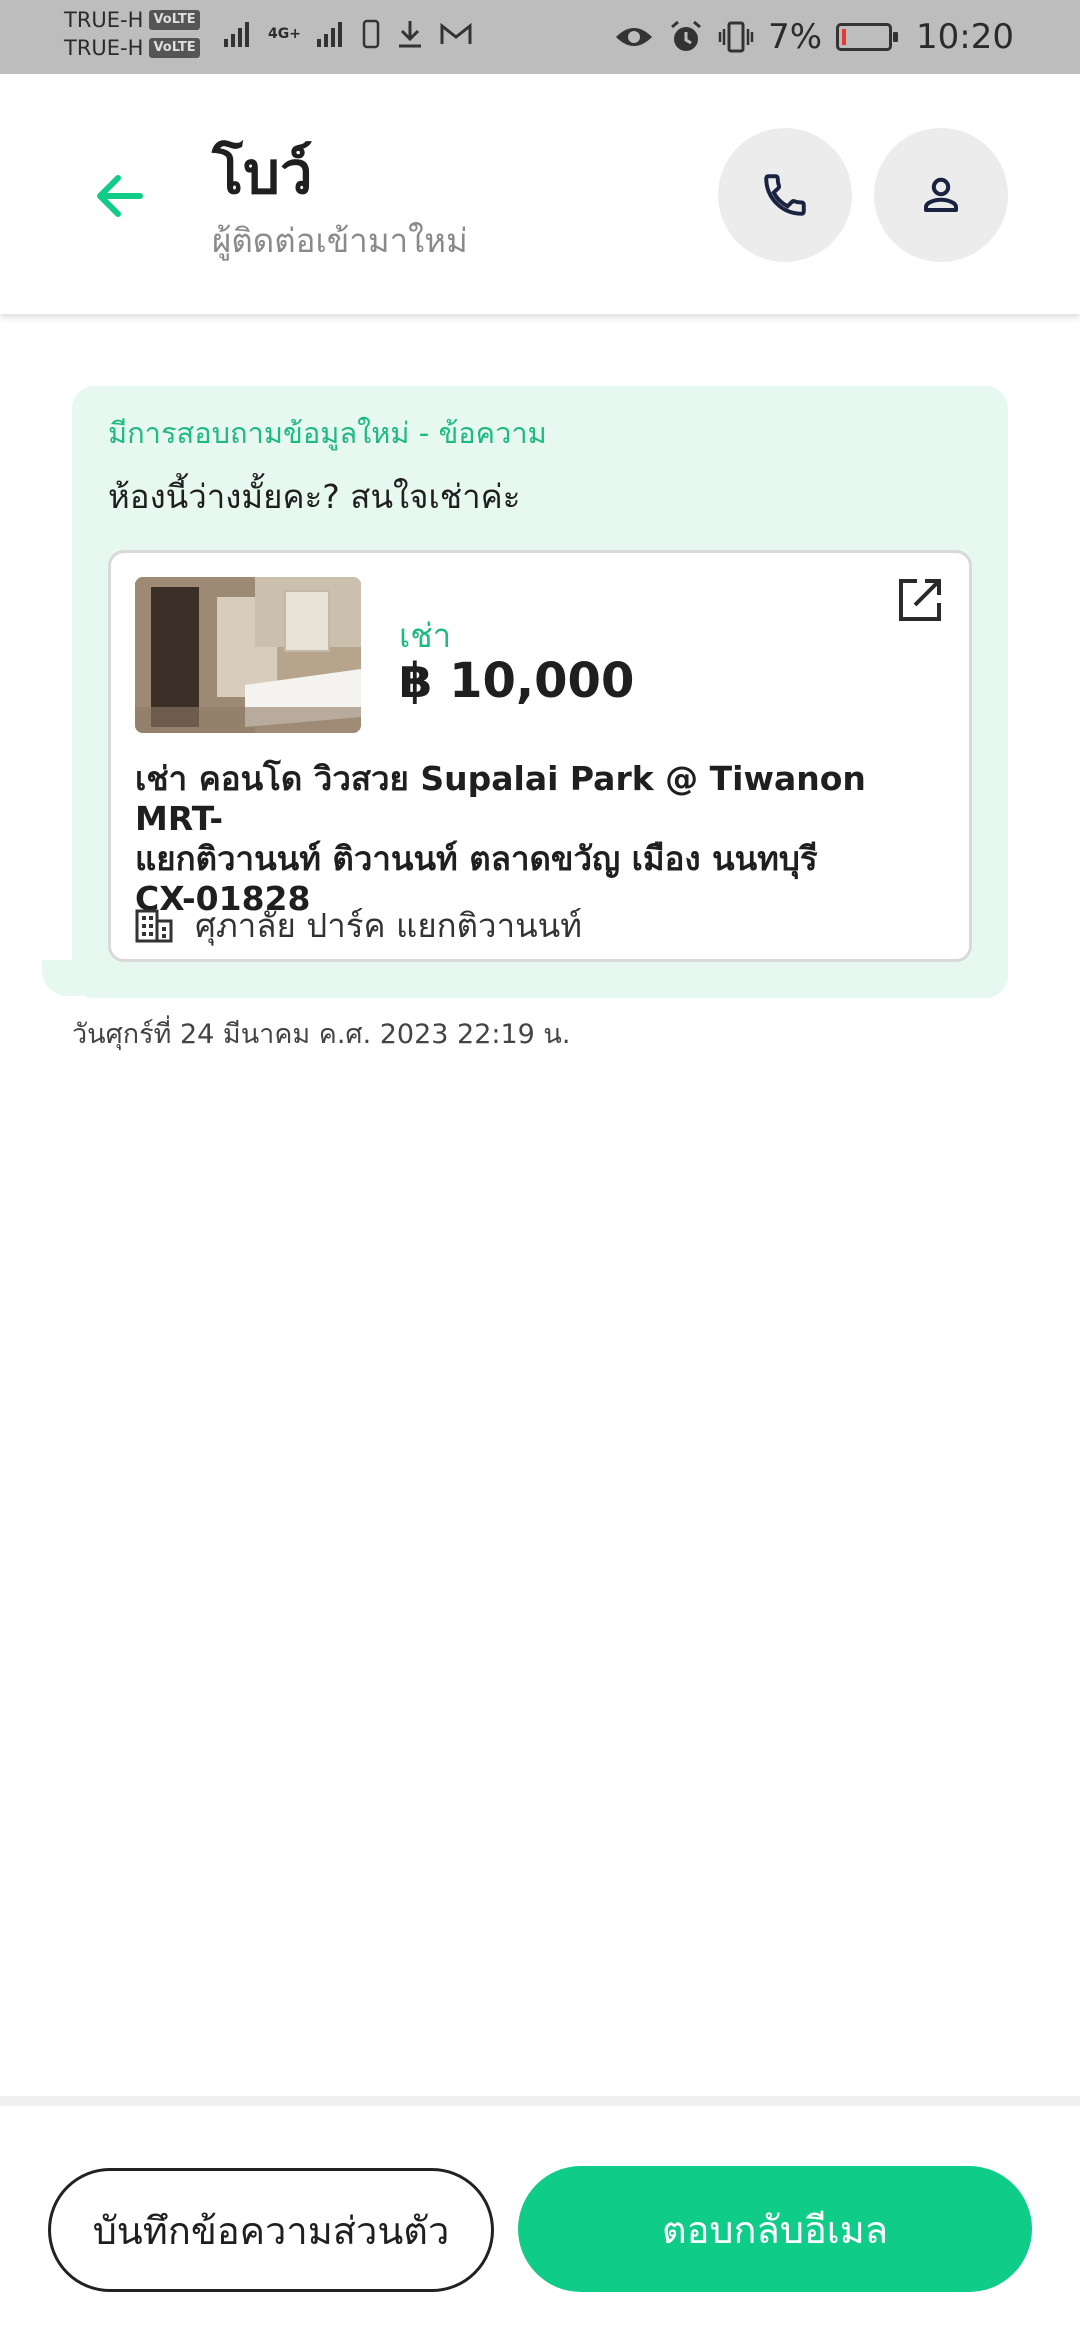 The height and width of the screenshot is (2340, 1080). What do you see at coordinates (271, 2230) in the screenshot?
I see `private-note-button: บันทึกข้อความส่วนตัว` at bounding box center [271, 2230].